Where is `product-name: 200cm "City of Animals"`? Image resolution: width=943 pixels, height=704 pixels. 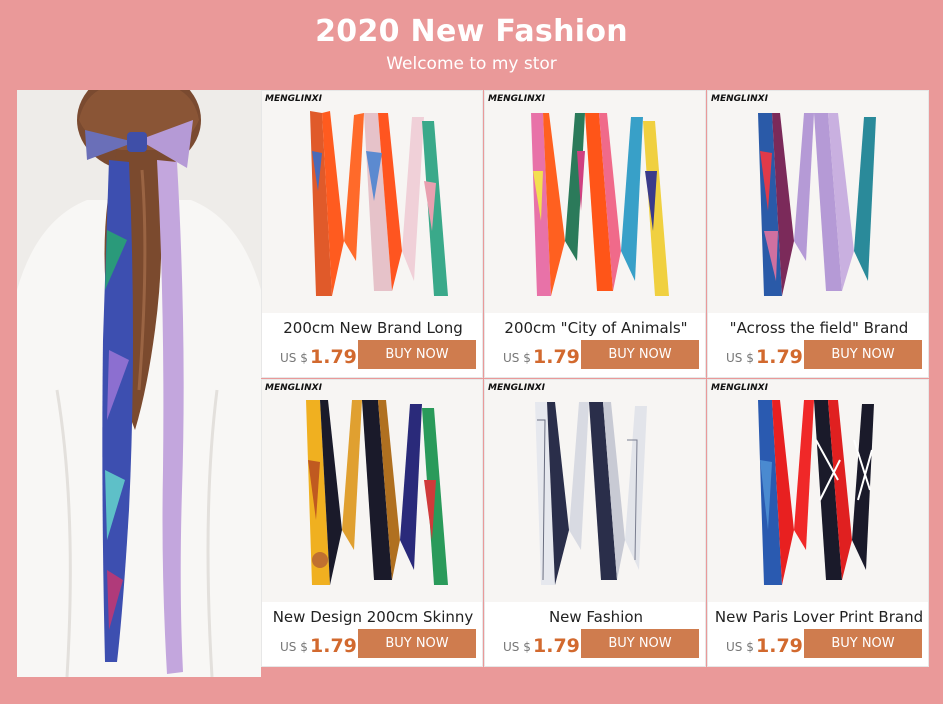 product-name: 200cm "City of Animals" is located at coordinates (595, 328).